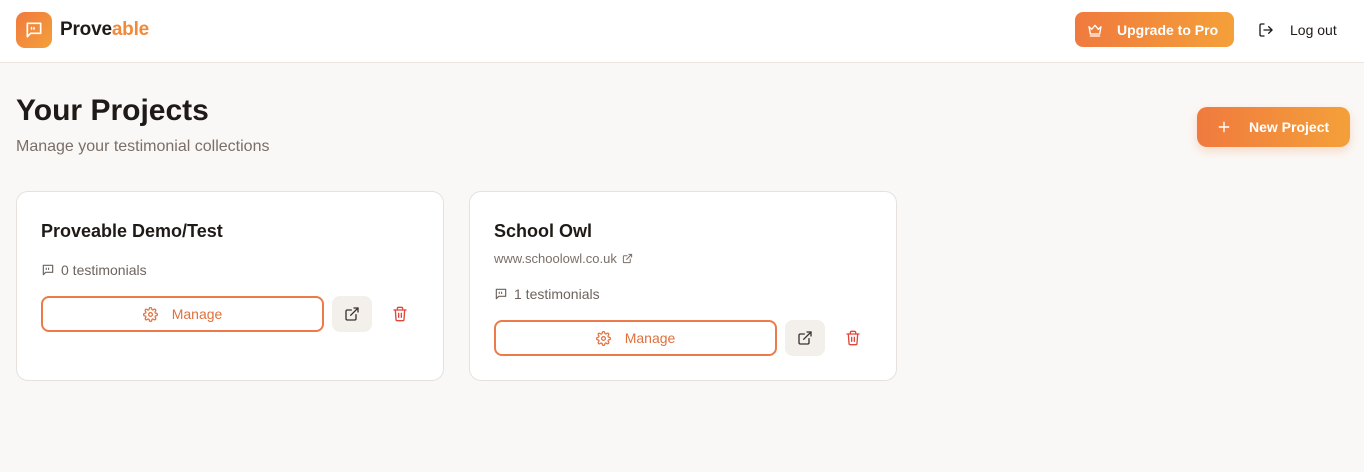 The height and width of the screenshot is (472, 1364). I want to click on logout-icon, so click(1266, 30).